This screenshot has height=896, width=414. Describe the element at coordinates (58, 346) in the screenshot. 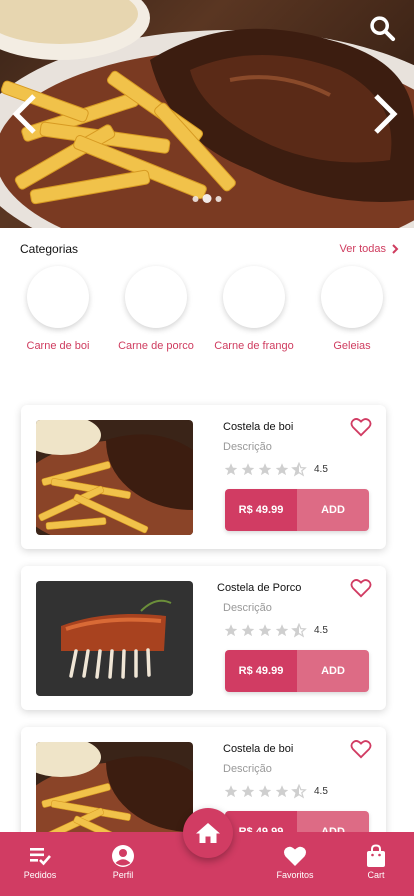

I see `category-label: Carne de boi` at that location.